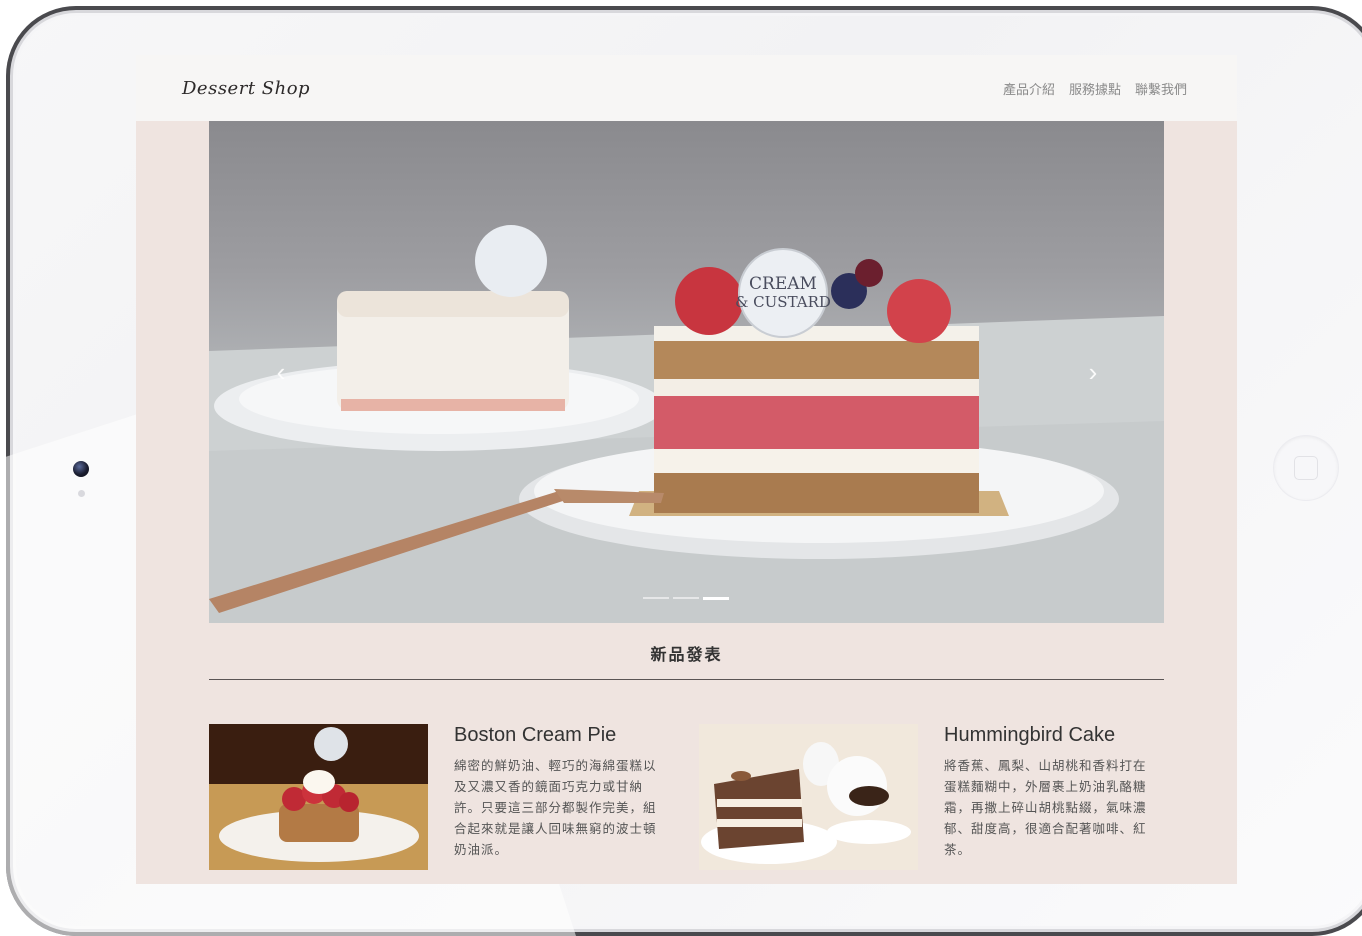  Describe the element at coordinates (81, 493) in the screenshot. I see `sensor-dot` at that location.